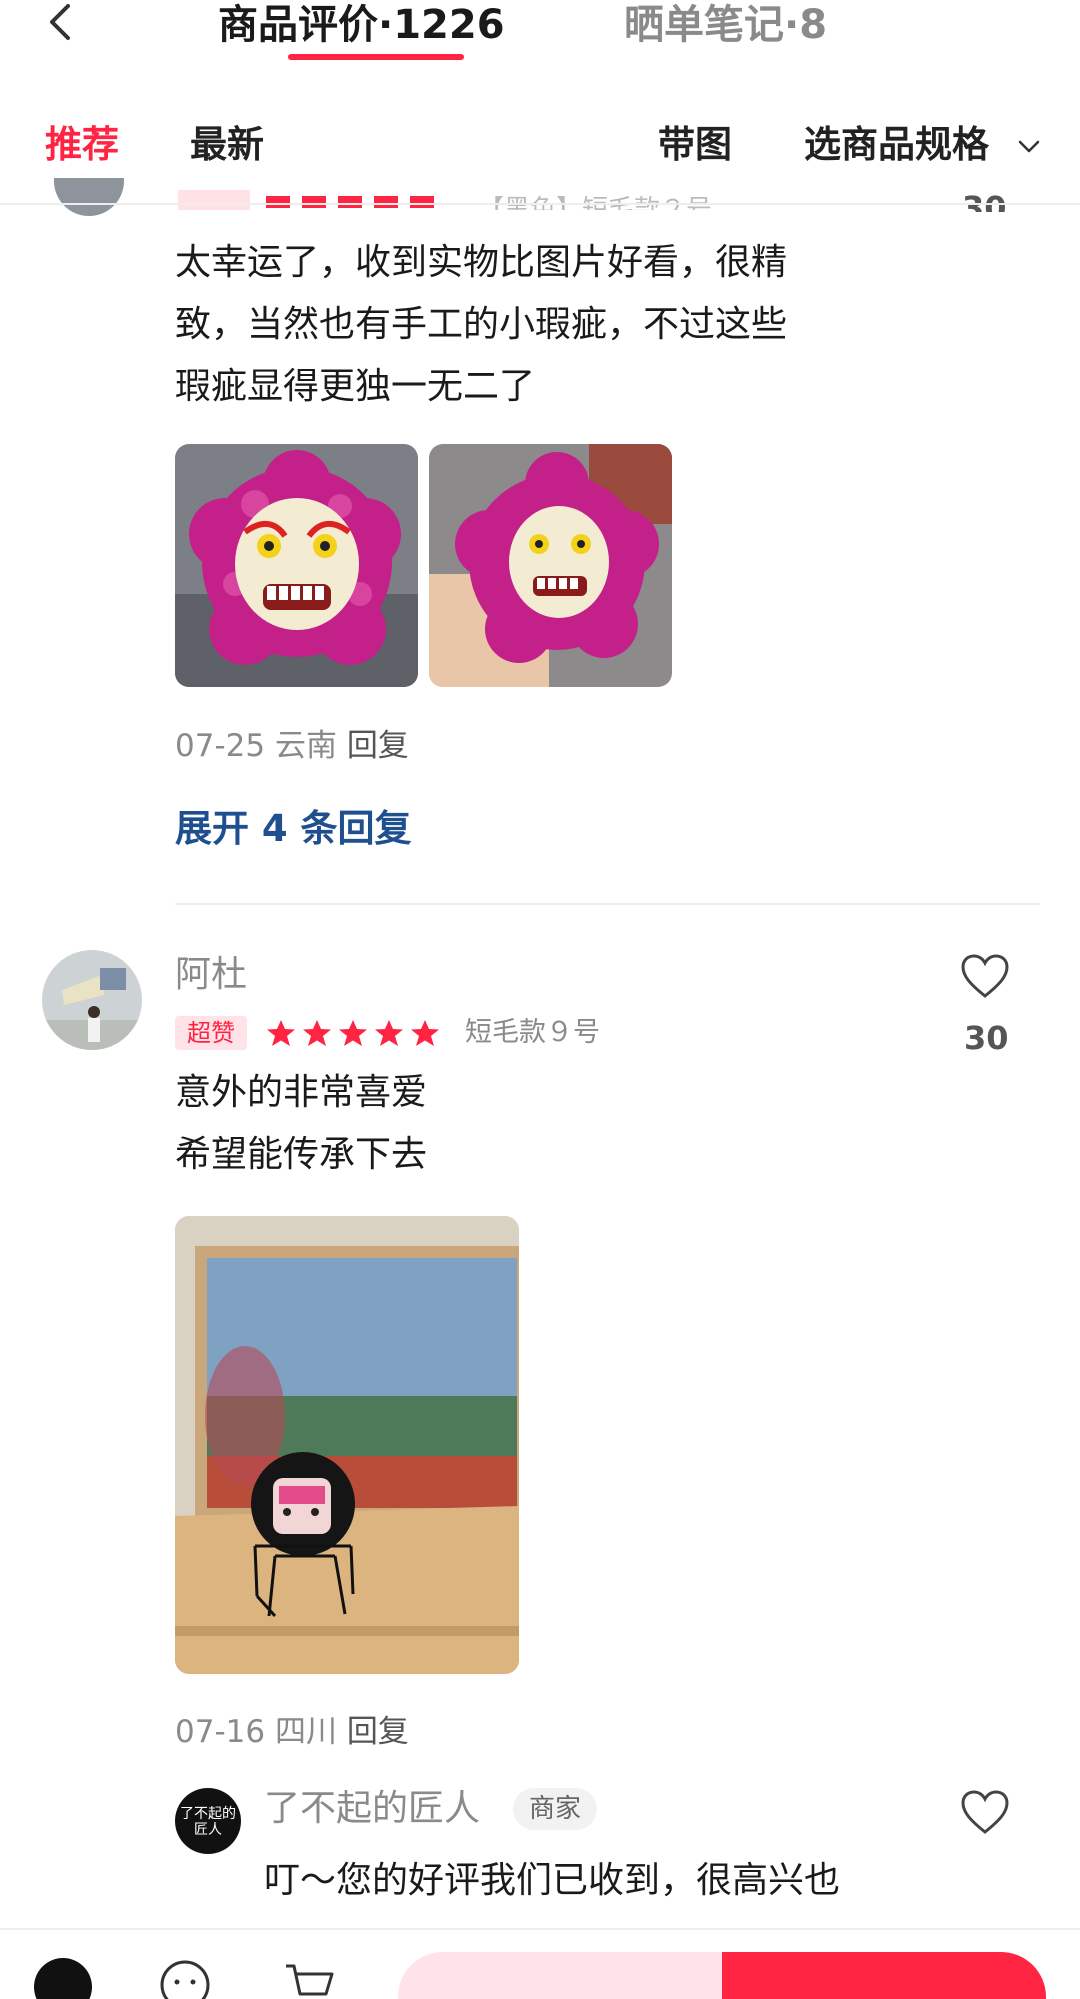  Describe the element at coordinates (227, 145) in the screenshot. I see `filter-latest: 最新` at that location.